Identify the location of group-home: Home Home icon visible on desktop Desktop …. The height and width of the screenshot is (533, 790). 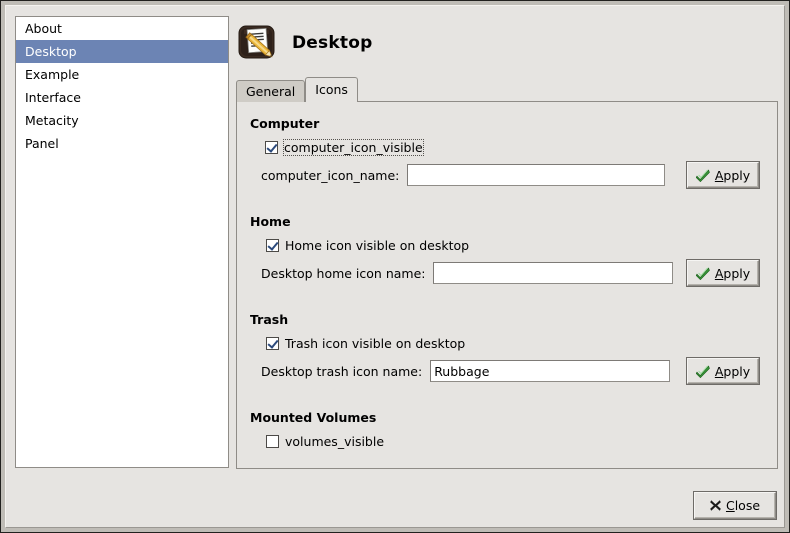
(507, 257).